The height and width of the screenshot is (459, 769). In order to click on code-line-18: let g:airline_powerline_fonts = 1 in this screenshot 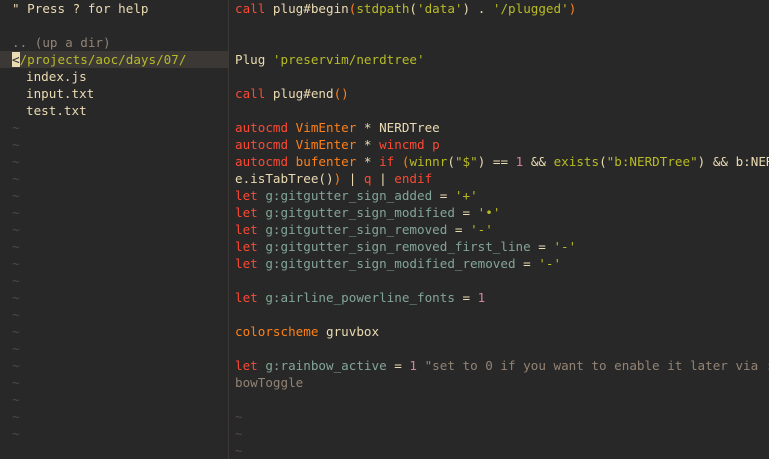, I will do `click(360, 297)`.